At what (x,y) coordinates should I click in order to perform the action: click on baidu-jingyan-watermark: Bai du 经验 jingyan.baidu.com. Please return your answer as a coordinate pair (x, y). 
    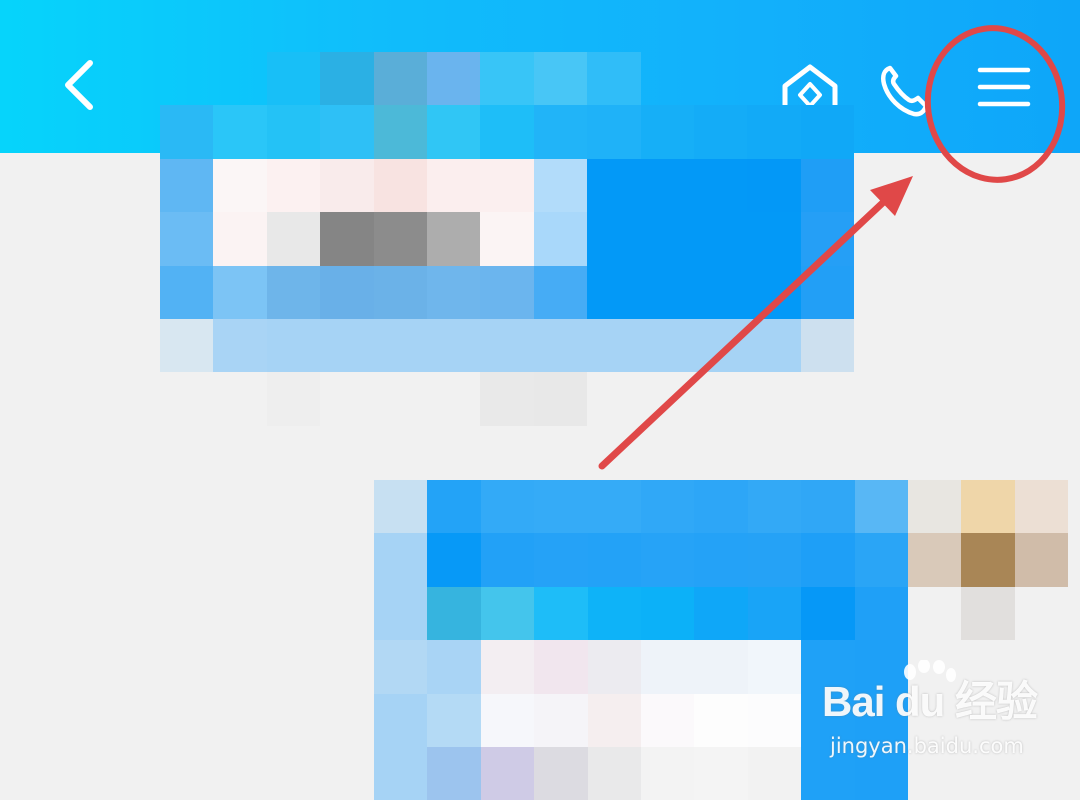
    Looking at the image, I should click on (947, 714).